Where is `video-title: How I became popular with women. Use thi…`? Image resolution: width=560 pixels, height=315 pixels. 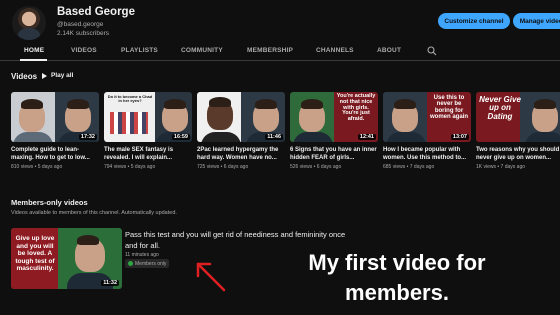
video-title: How I became popular with women. Use thi… is located at coordinates (427, 154).